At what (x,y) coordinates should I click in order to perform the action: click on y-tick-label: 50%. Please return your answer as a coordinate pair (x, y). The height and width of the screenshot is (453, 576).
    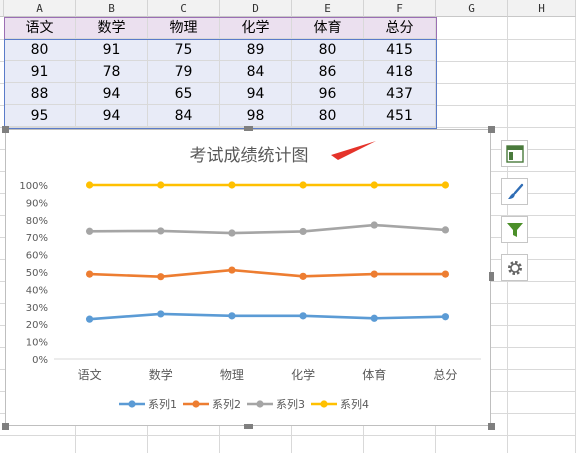
    Looking at the image, I should click on (37, 273).